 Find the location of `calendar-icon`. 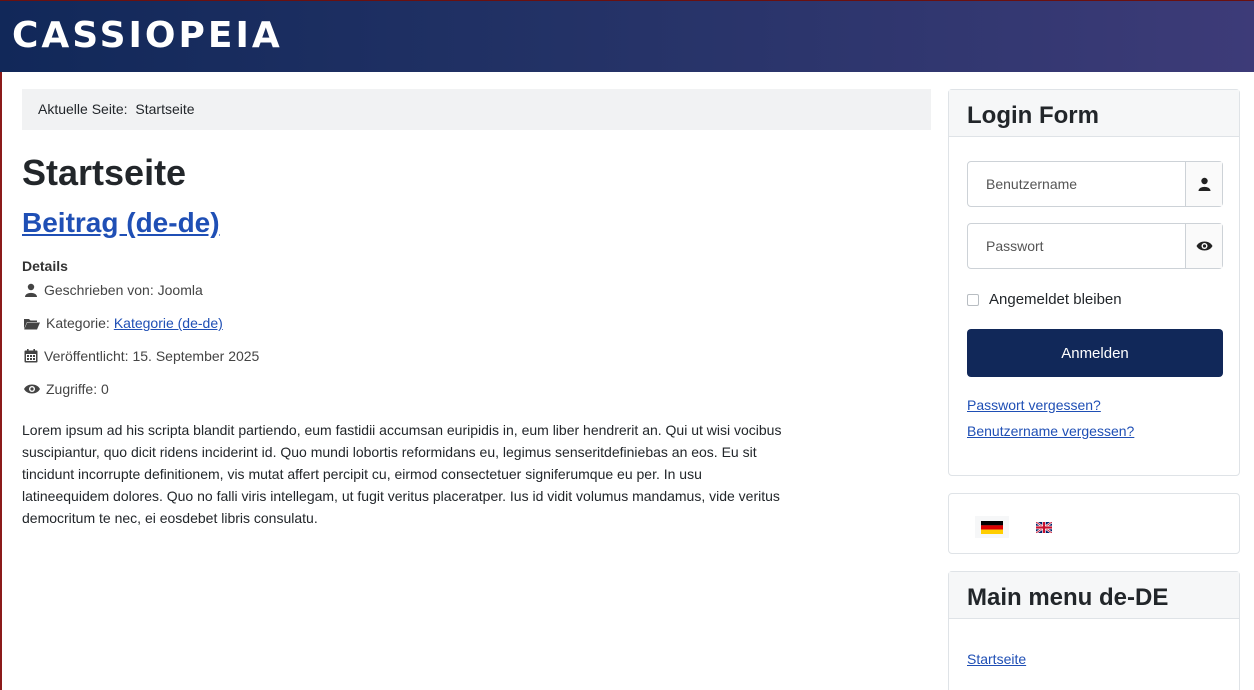

calendar-icon is located at coordinates (31, 356).